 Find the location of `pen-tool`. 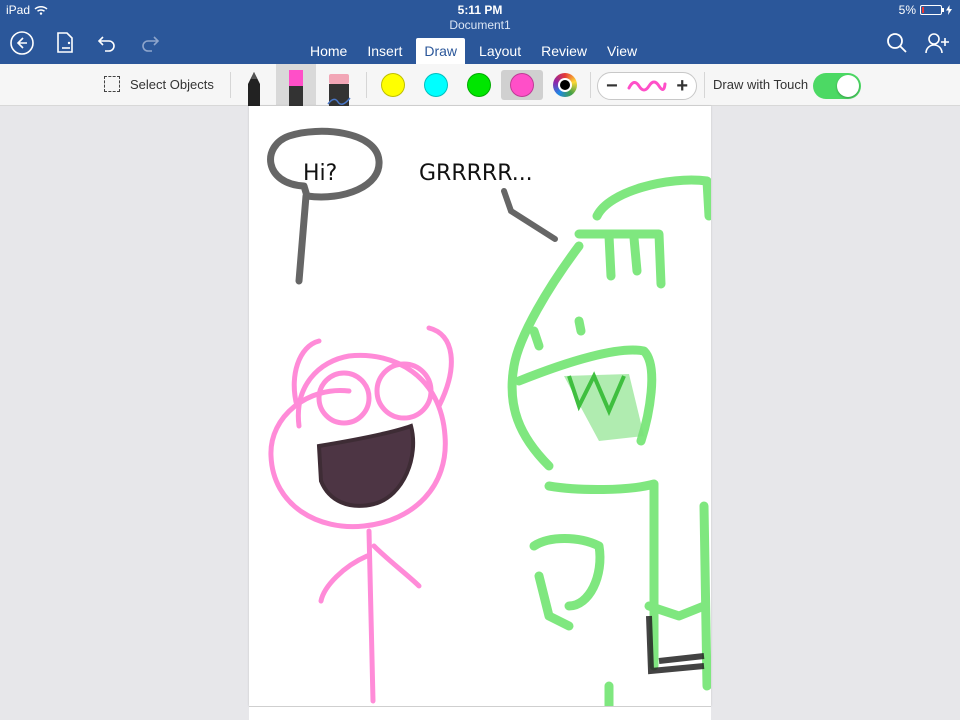

pen-tool is located at coordinates (254, 85).